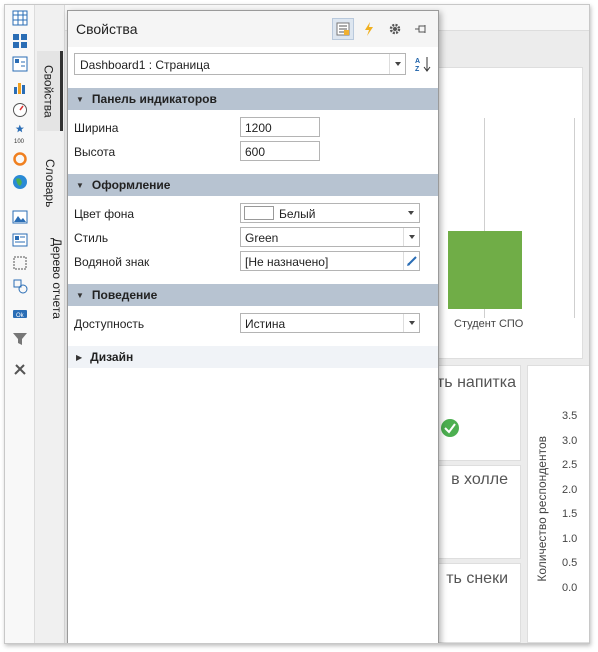  What do you see at coordinates (145, 65) in the screenshot?
I see `component-selector-value: Dashboard1 : Страница` at bounding box center [145, 65].